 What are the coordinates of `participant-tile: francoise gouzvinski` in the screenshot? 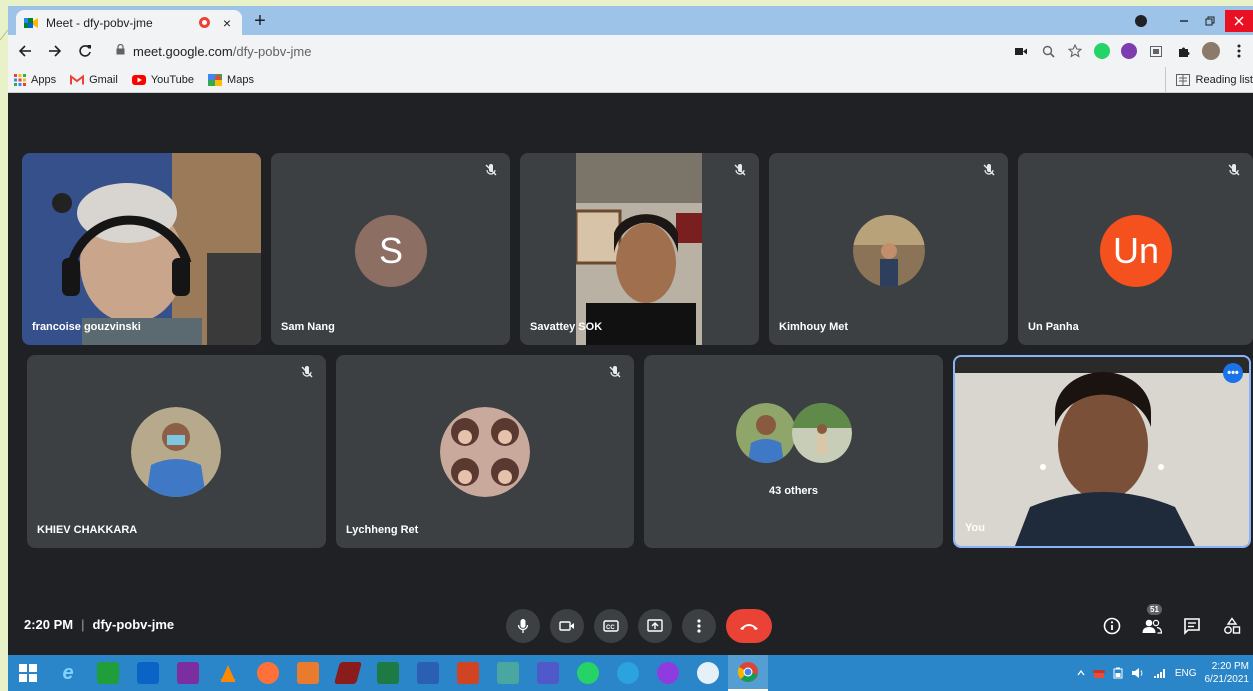 It's located at (141, 249).